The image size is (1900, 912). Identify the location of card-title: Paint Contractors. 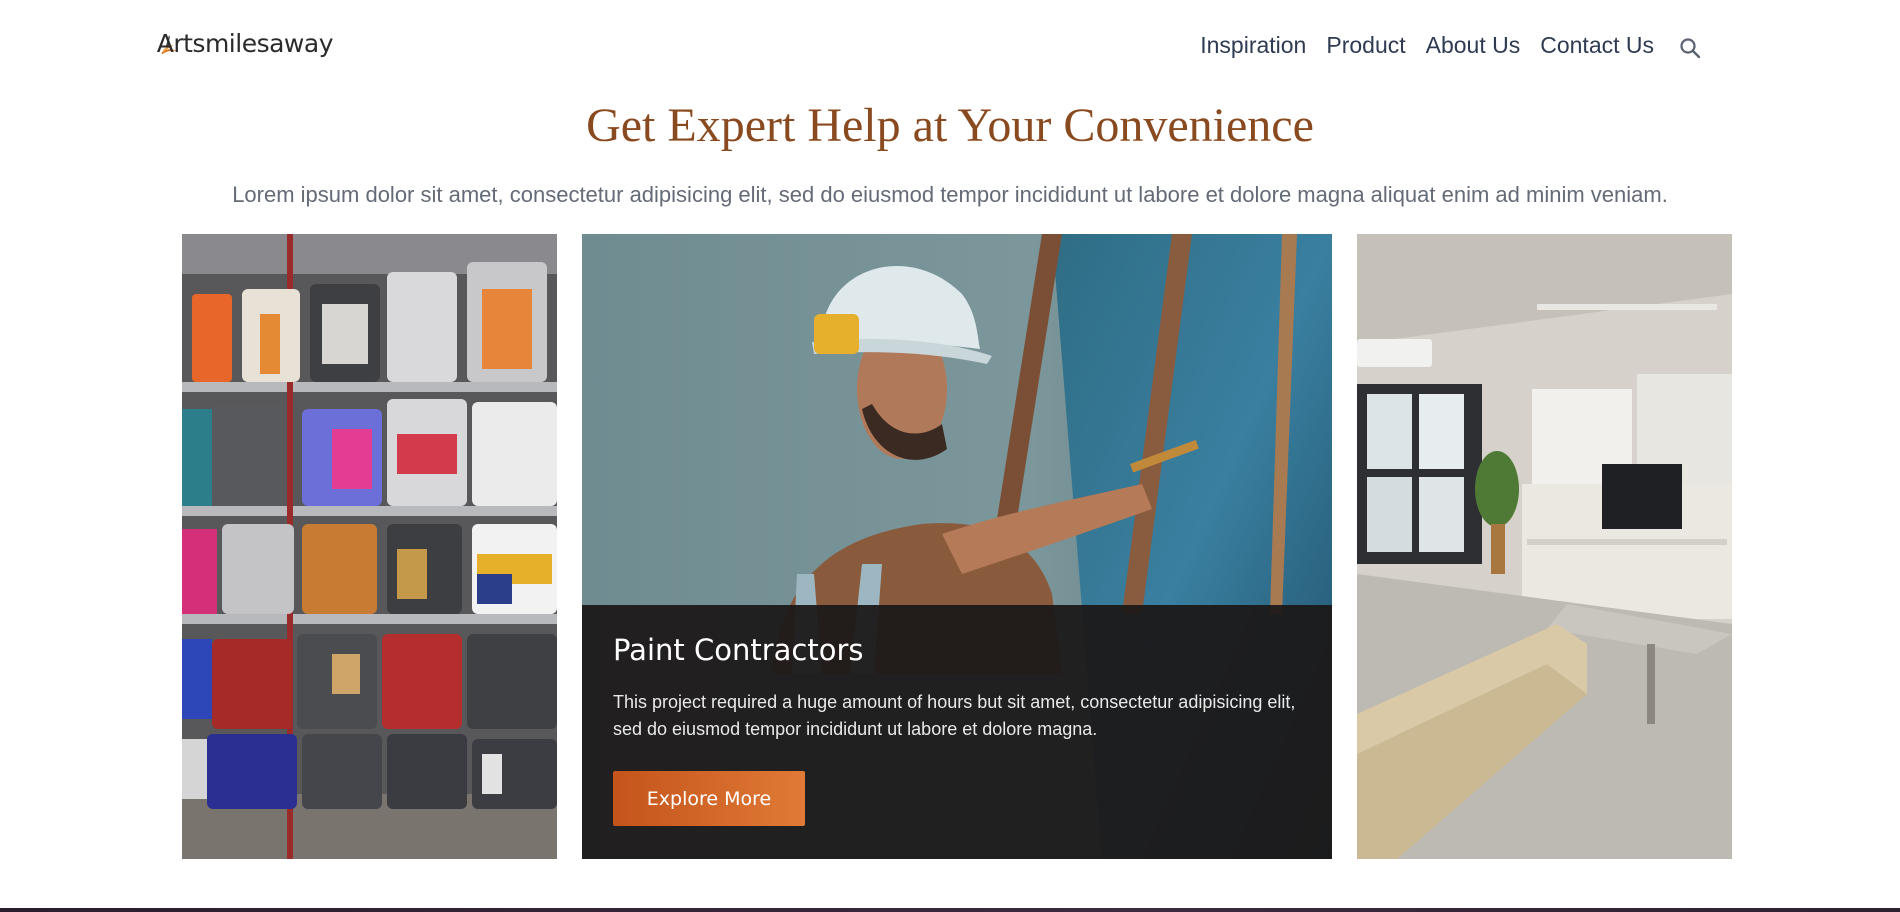
(738, 650).